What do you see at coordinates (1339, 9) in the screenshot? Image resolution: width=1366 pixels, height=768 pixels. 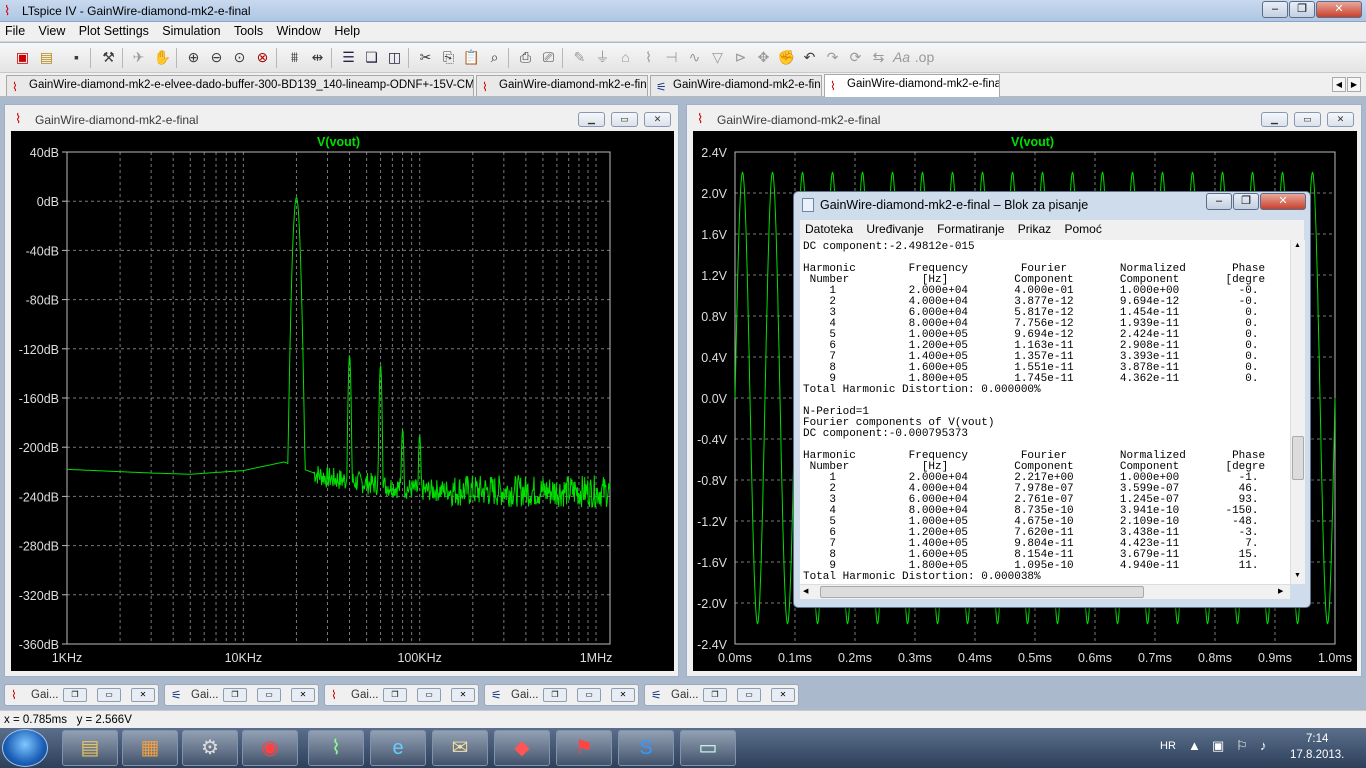 I see `close-button: ✕` at bounding box center [1339, 9].